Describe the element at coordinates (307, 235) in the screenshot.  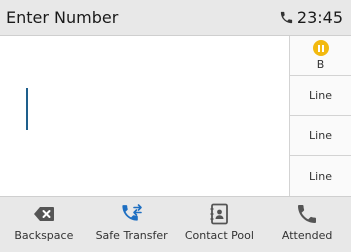
I see `attended-label: Attended` at that location.